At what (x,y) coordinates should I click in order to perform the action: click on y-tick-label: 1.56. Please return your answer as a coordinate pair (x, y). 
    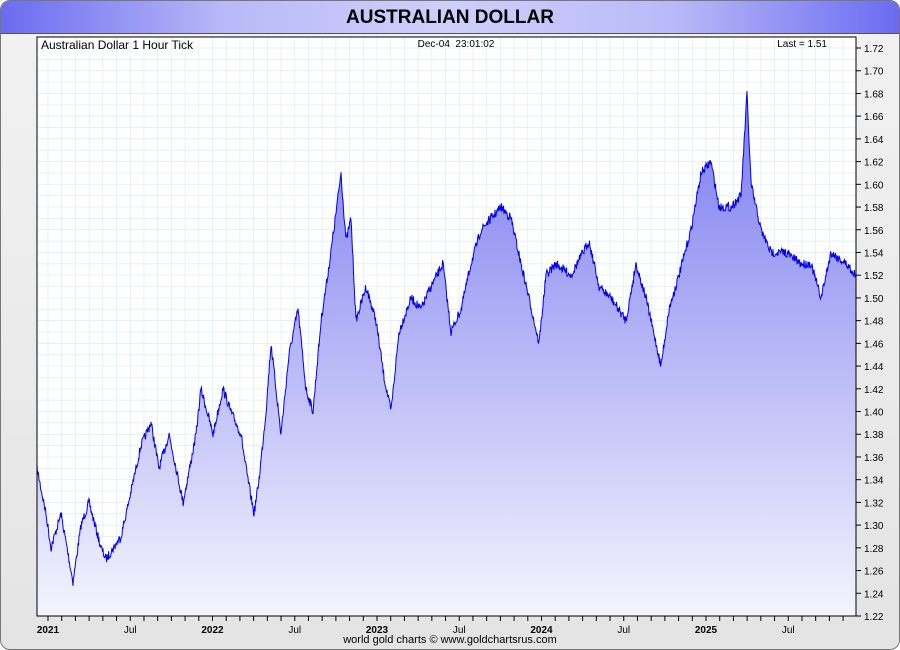
    Looking at the image, I should click on (874, 231).